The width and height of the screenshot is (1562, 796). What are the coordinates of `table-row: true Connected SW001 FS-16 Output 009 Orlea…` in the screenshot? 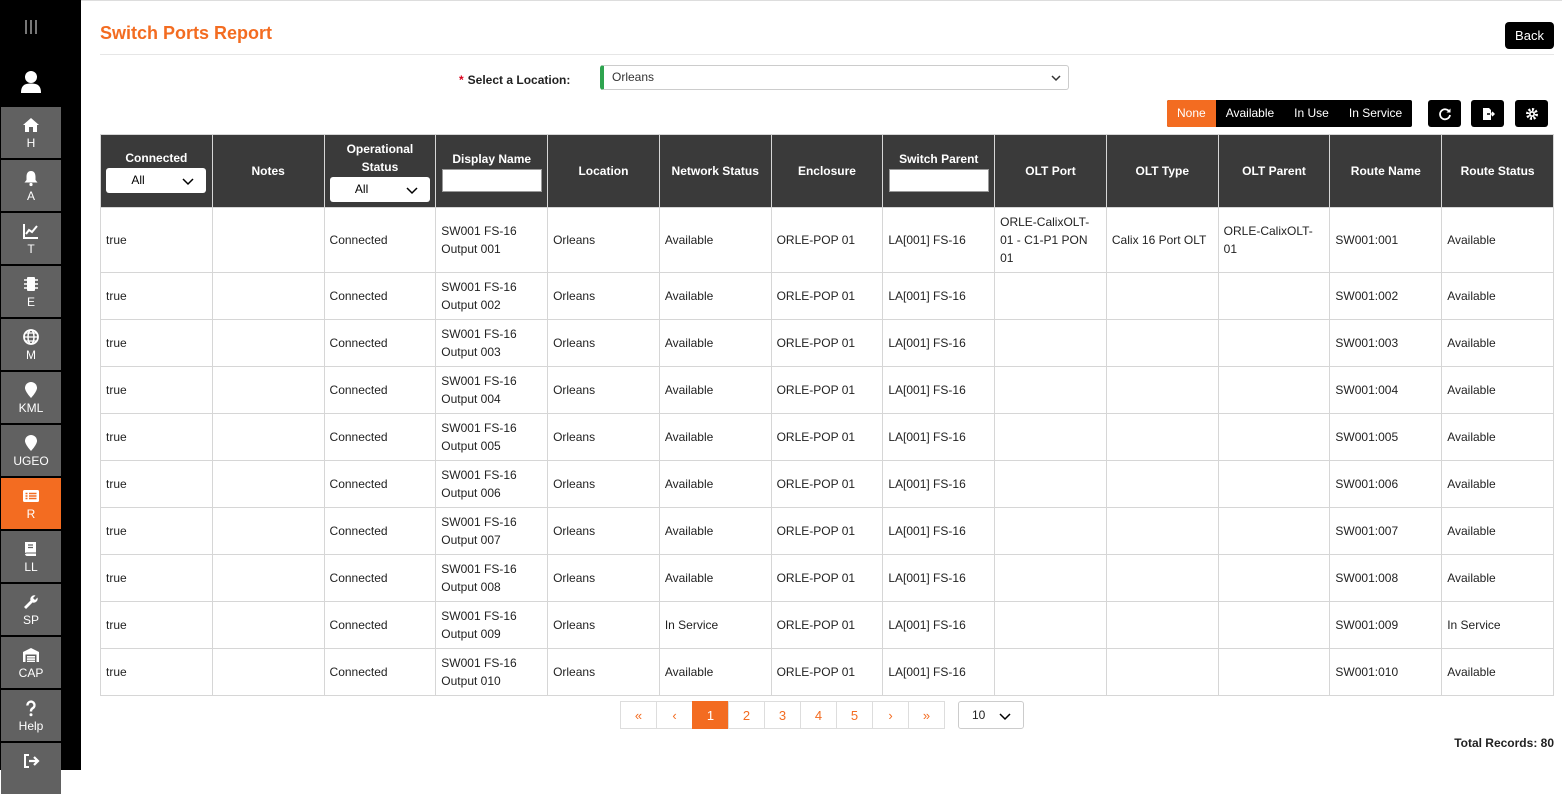 It's located at (827, 625).